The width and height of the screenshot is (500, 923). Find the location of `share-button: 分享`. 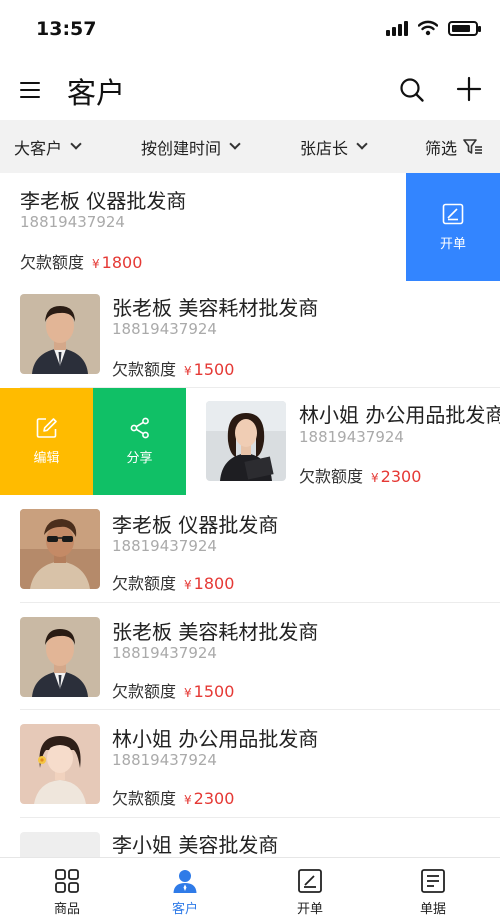

share-button: 分享 is located at coordinates (139, 441).